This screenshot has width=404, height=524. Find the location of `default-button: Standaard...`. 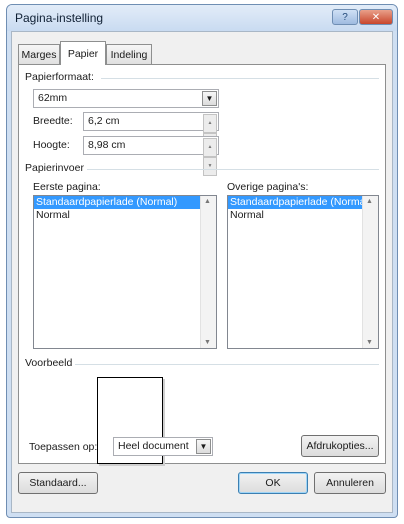

default-button: Standaard... is located at coordinates (58, 483).